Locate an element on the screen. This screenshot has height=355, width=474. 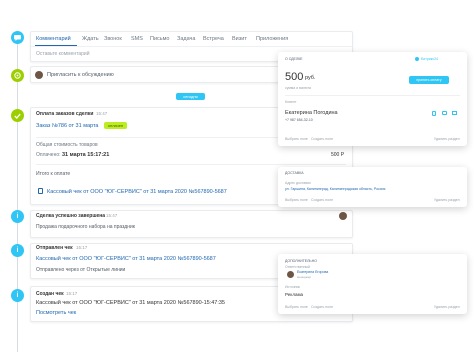
summary-label: Итого к оплате is located at coordinates (53, 174).